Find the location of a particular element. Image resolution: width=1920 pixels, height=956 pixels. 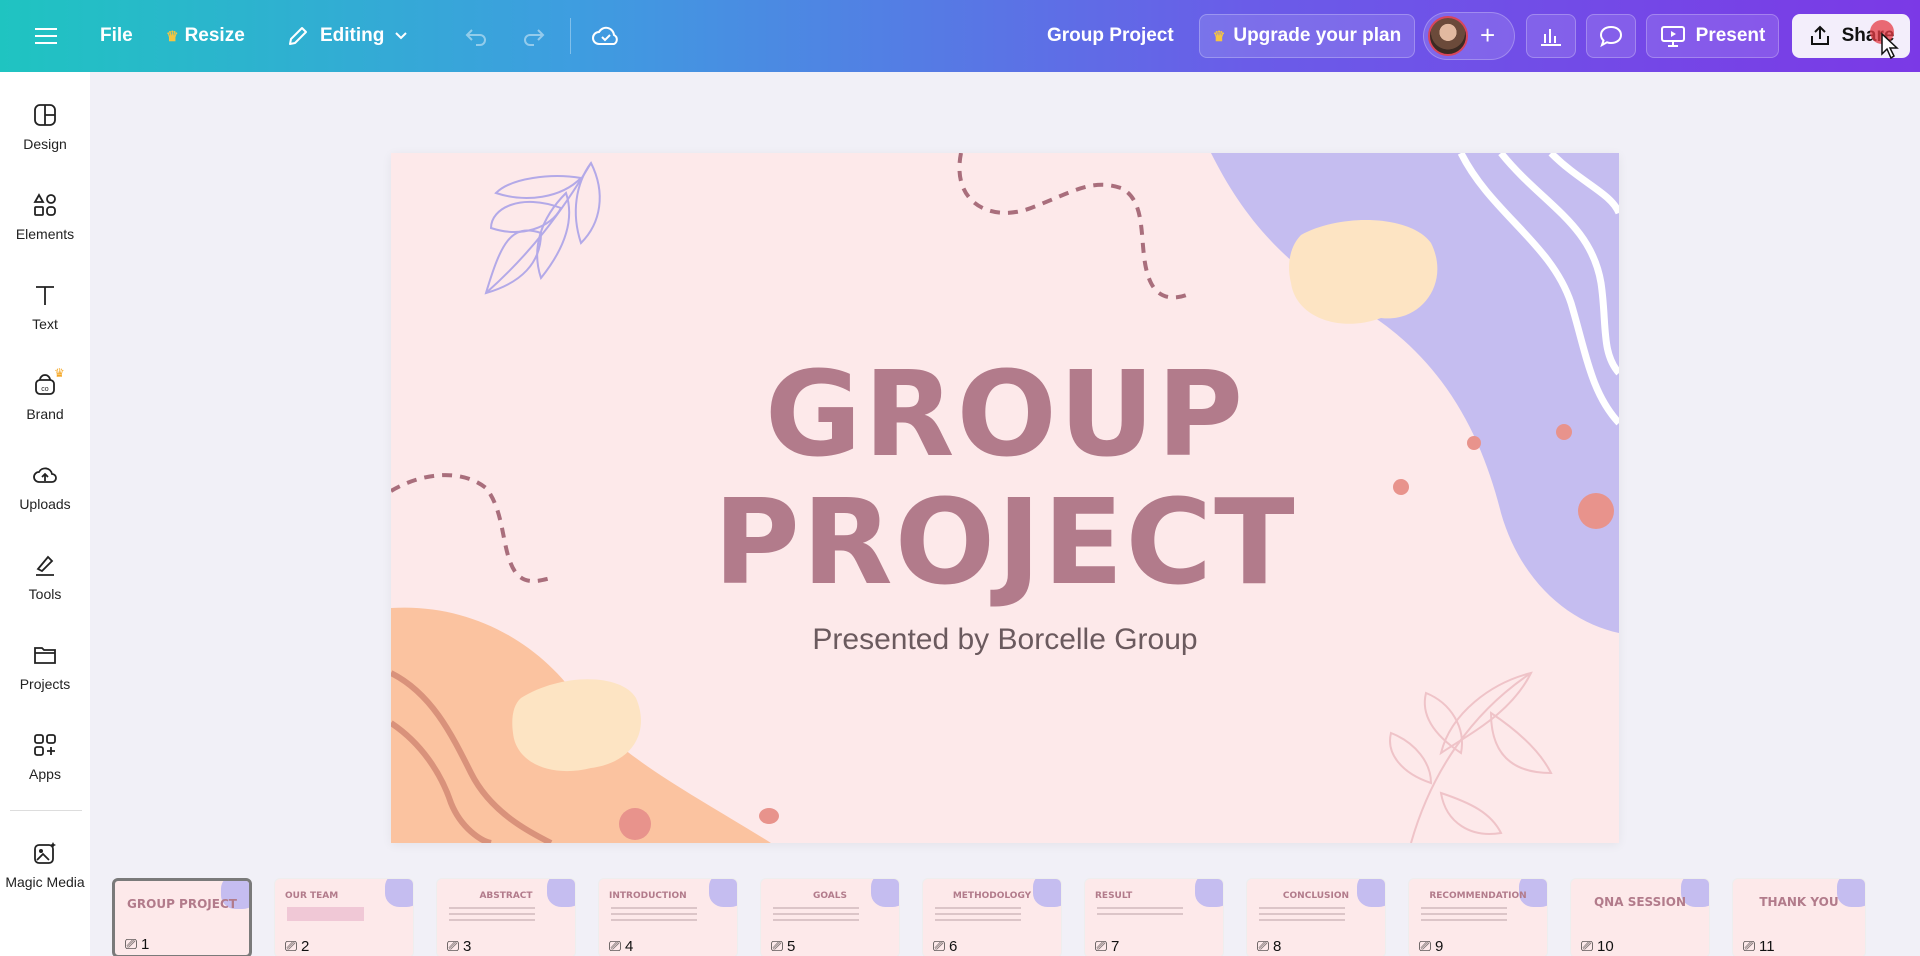

save-status-button is located at coordinates (606, 36).